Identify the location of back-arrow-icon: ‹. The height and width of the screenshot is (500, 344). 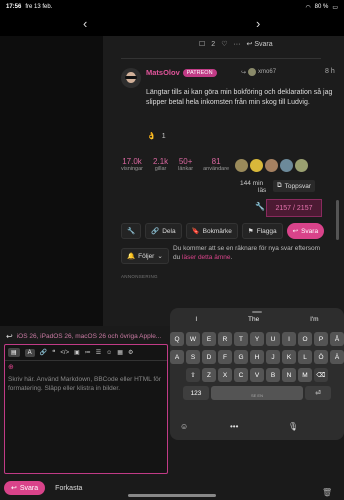
(85, 23).